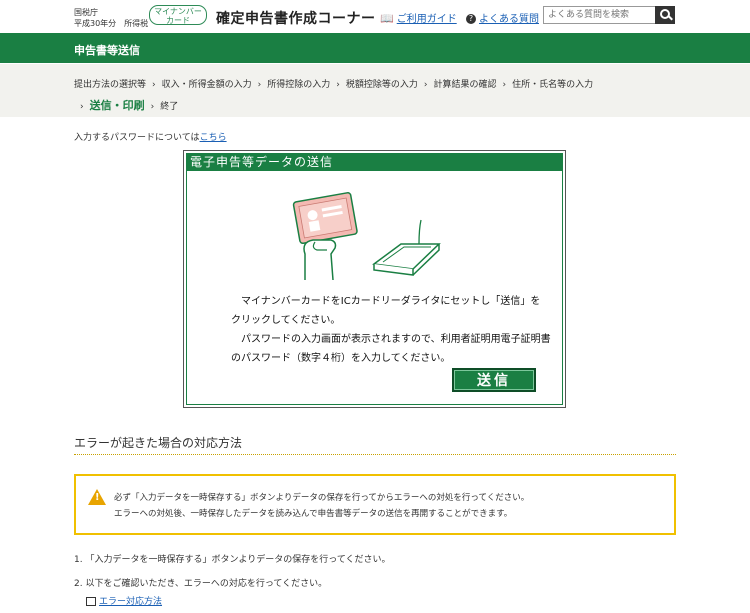 This screenshot has width=750, height=613. Describe the element at coordinates (296, 19) in the screenshot. I see `app-title: 確定申告書作成コーナー` at that location.